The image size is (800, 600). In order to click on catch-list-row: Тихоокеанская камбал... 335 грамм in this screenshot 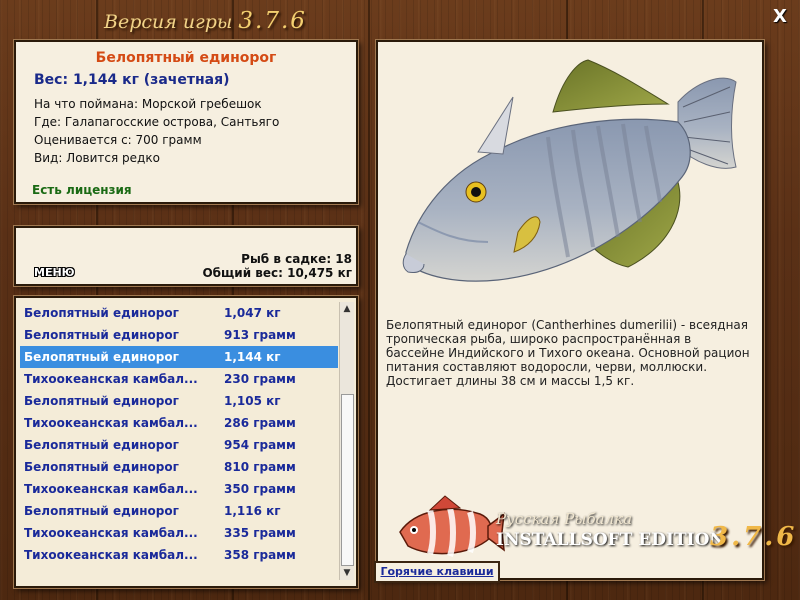, I will do `click(179, 533)`.